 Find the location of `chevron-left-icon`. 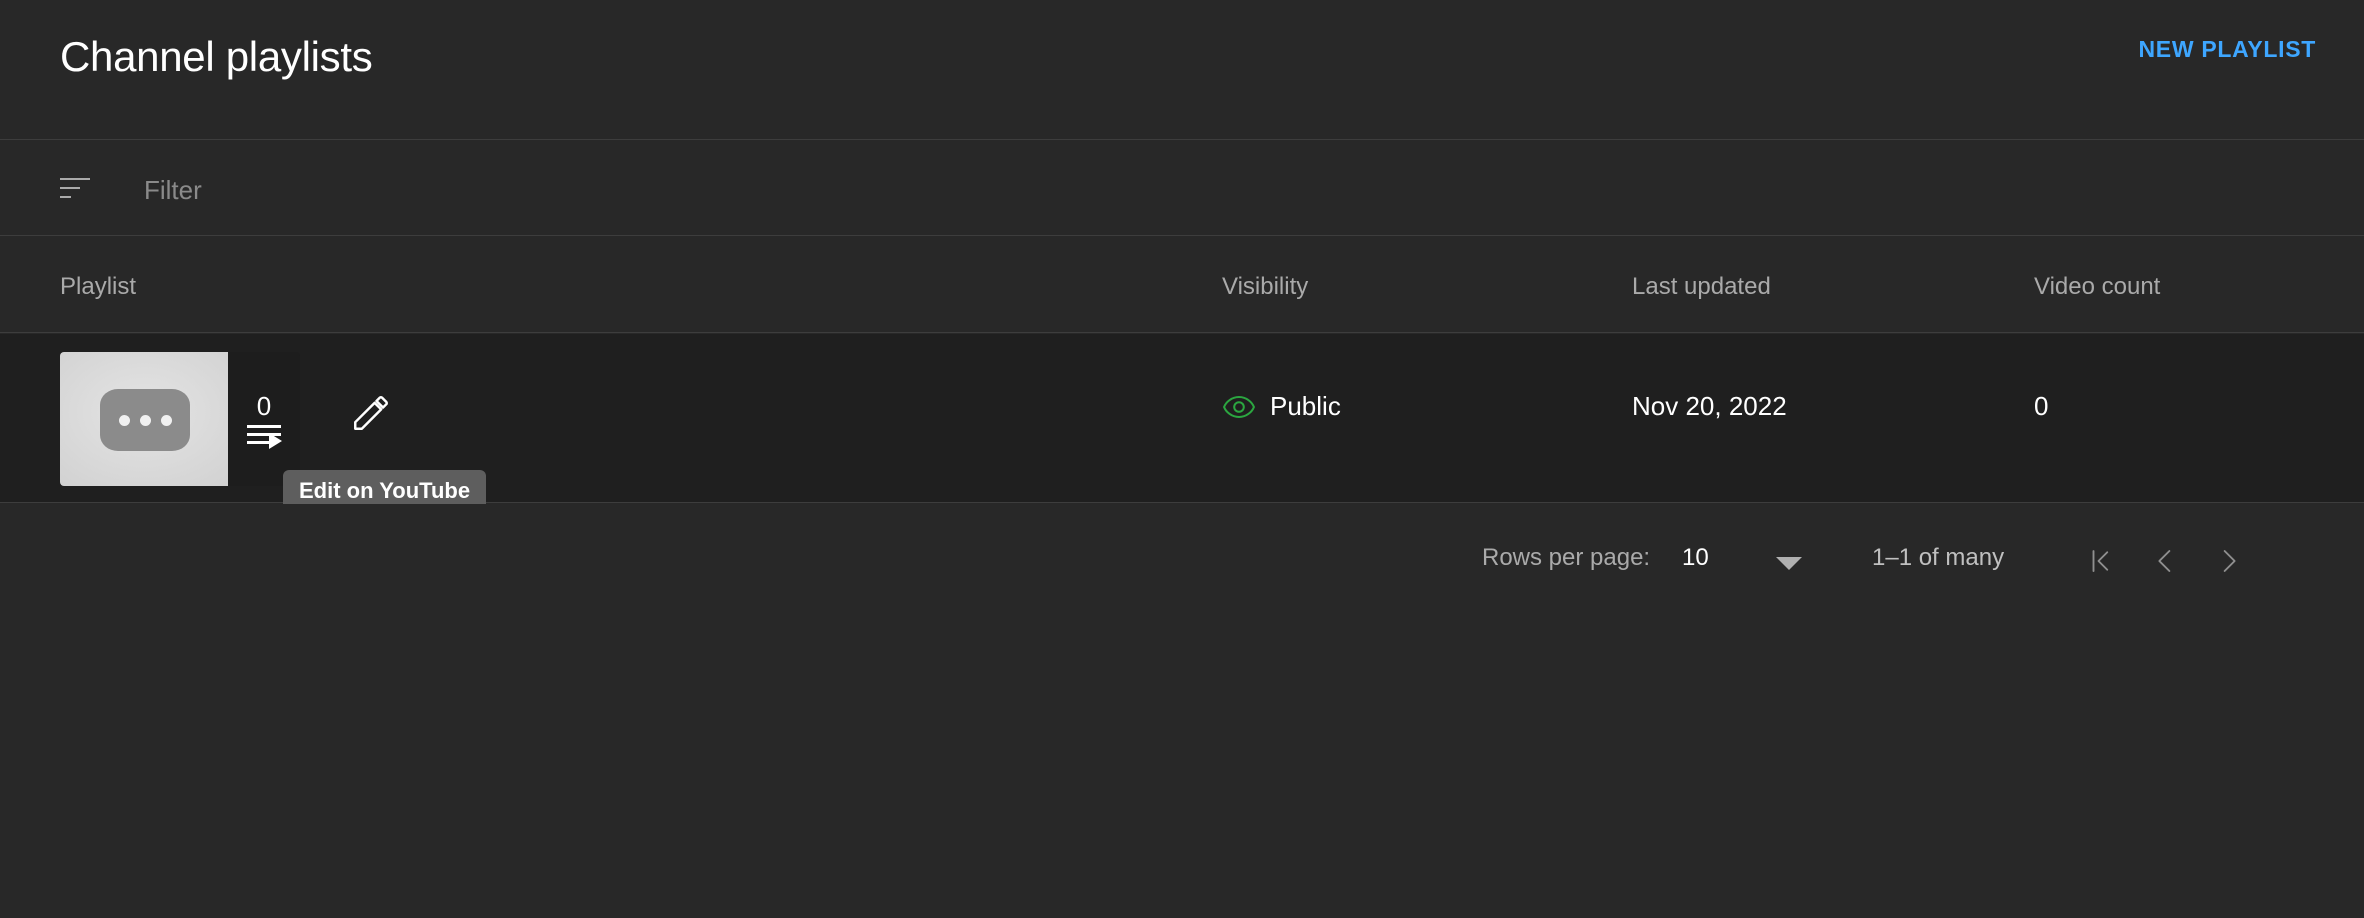

chevron-left-icon is located at coordinates (2164, 561).